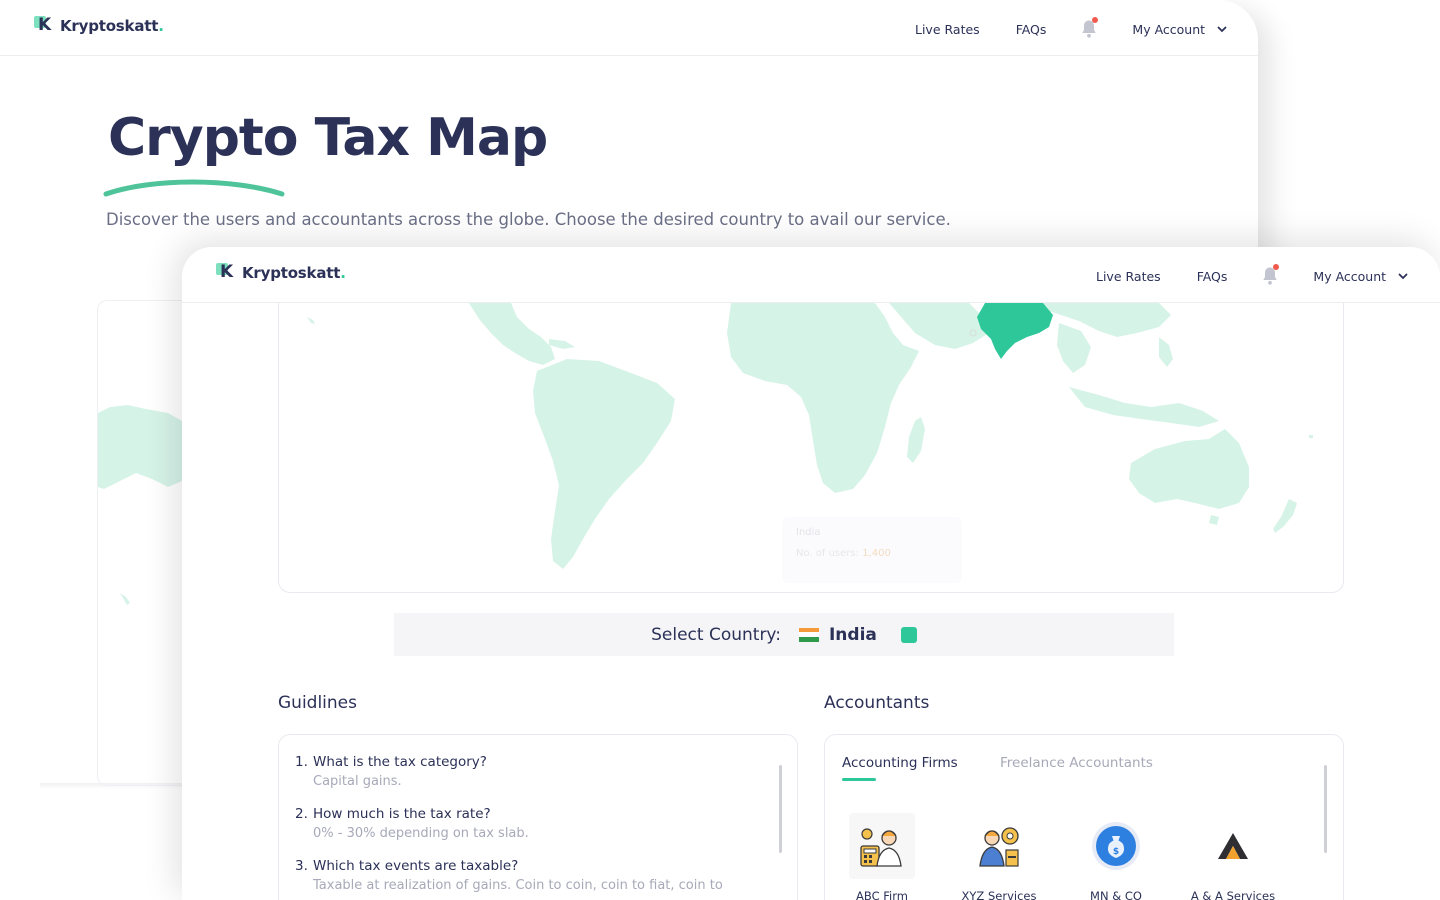 The width and height of the screenshot is (1440, 900). Describe the element at coordinates (716, 634) in the screenshot. I see `select-country-label: Select Country:` at that location.